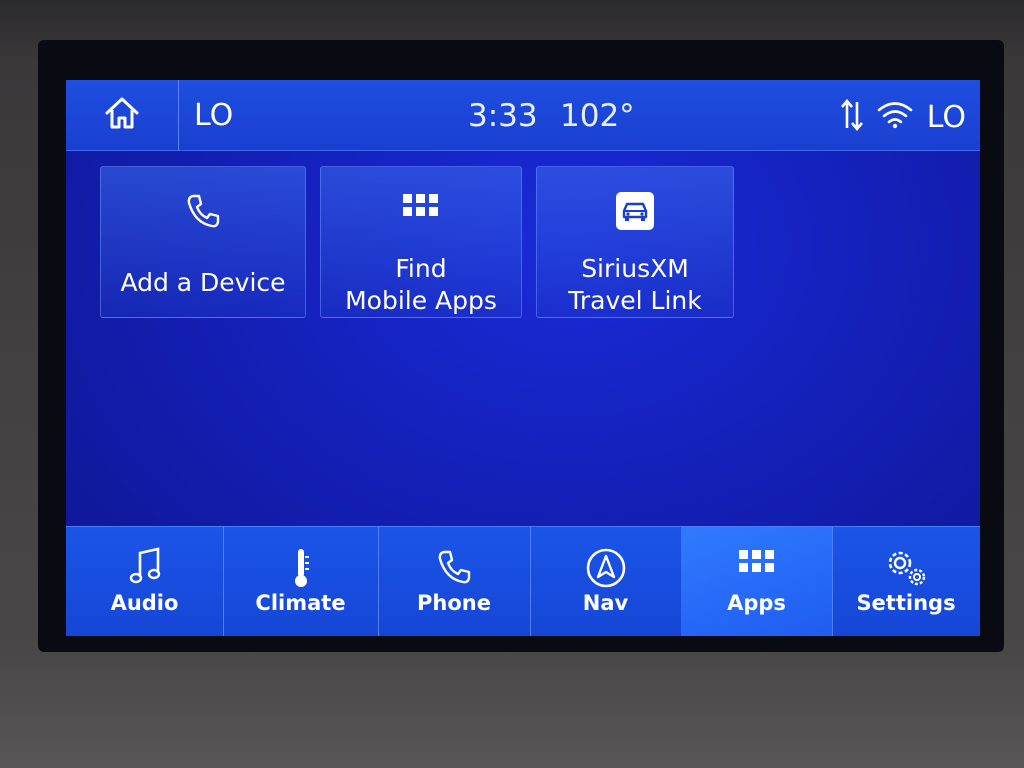 This screenshot has width=1024, height=768. Describe the element at coordinates (895, 117) in the screenshot. I see `wifi-icon` at that location.